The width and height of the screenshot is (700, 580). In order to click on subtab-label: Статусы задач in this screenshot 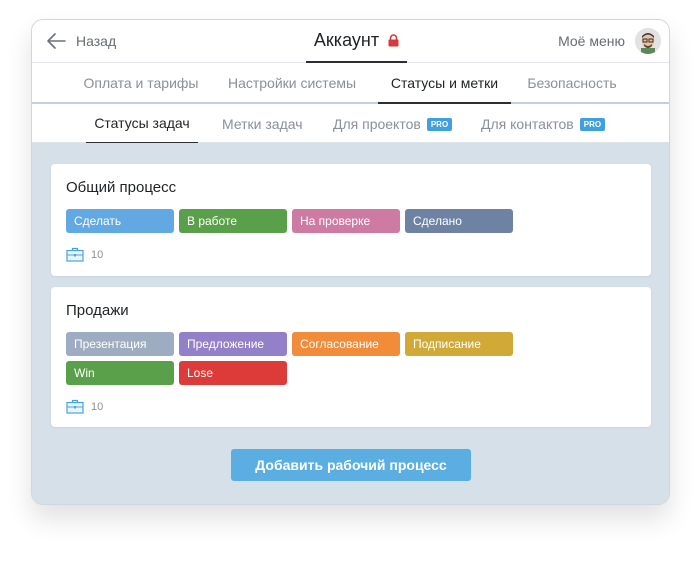, I will do `click(142, 123)`.